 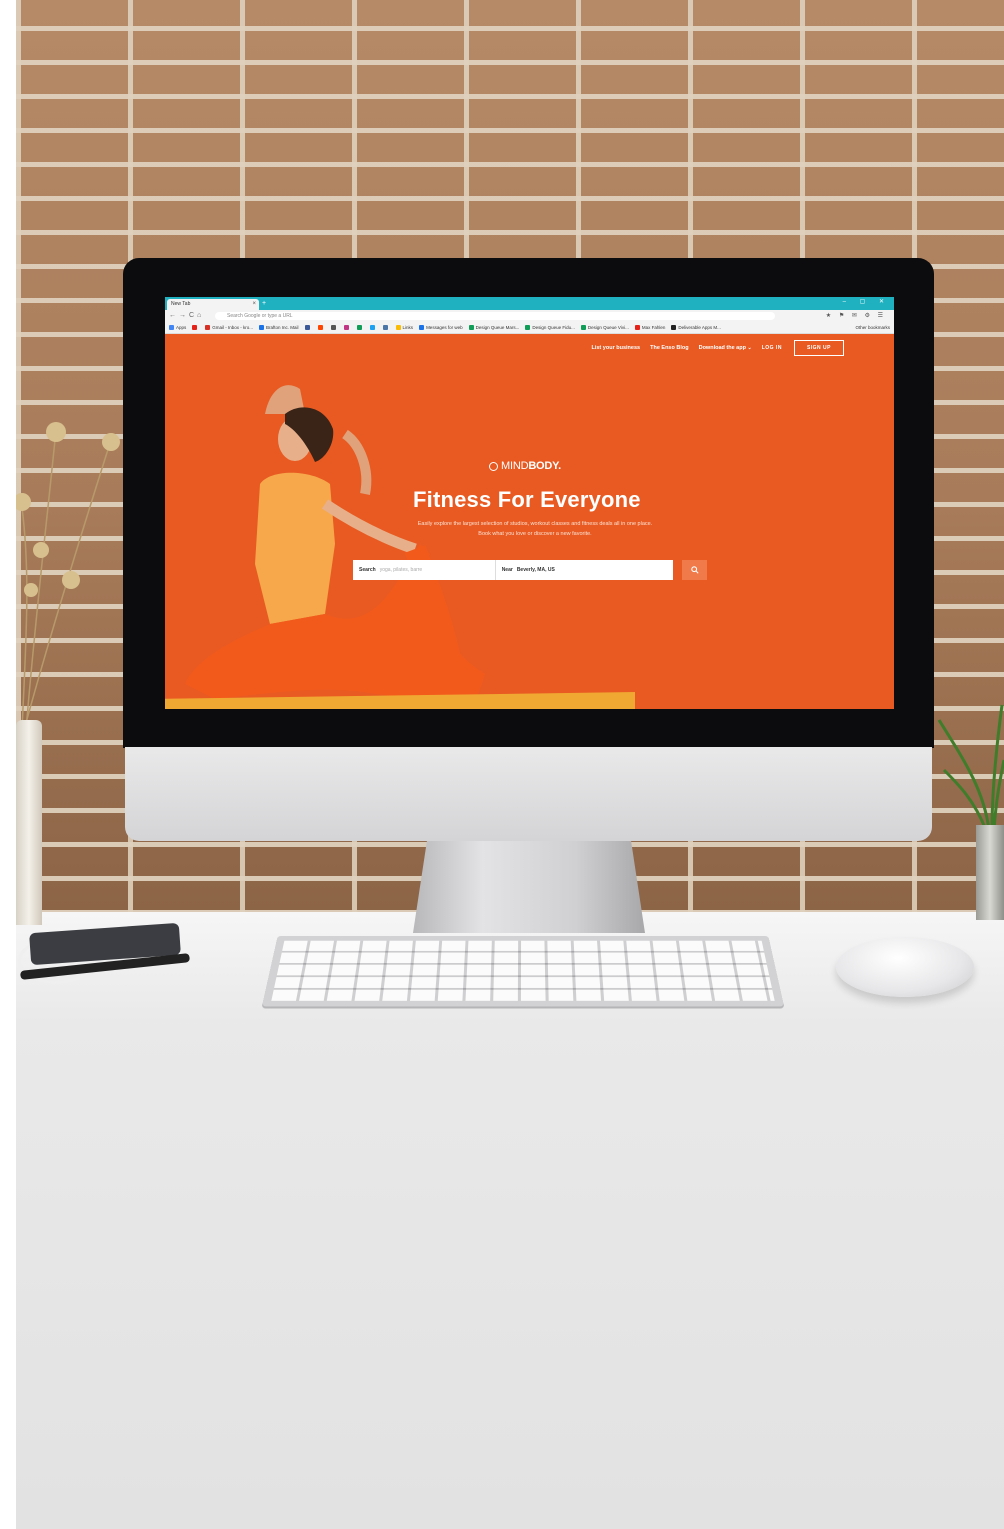 I want to click on window-controls: – ▢ ✕, so click(x=866, y=301).